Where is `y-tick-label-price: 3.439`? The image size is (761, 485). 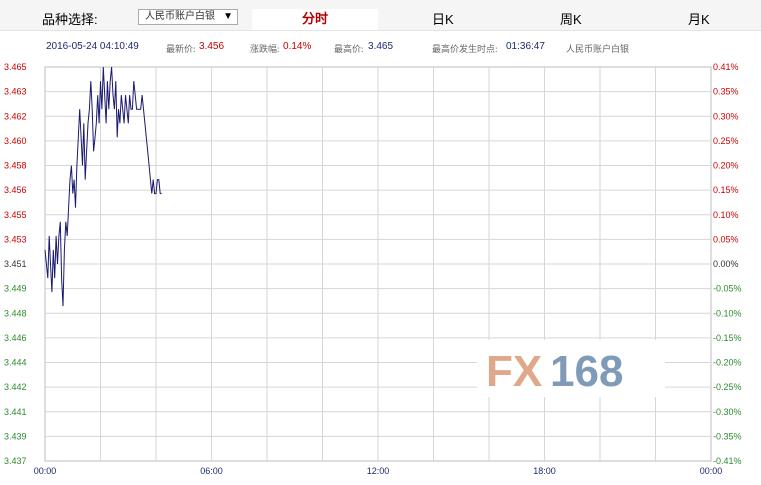 y-tick-label-price: 3.439 is located at coordinates (15, 436).